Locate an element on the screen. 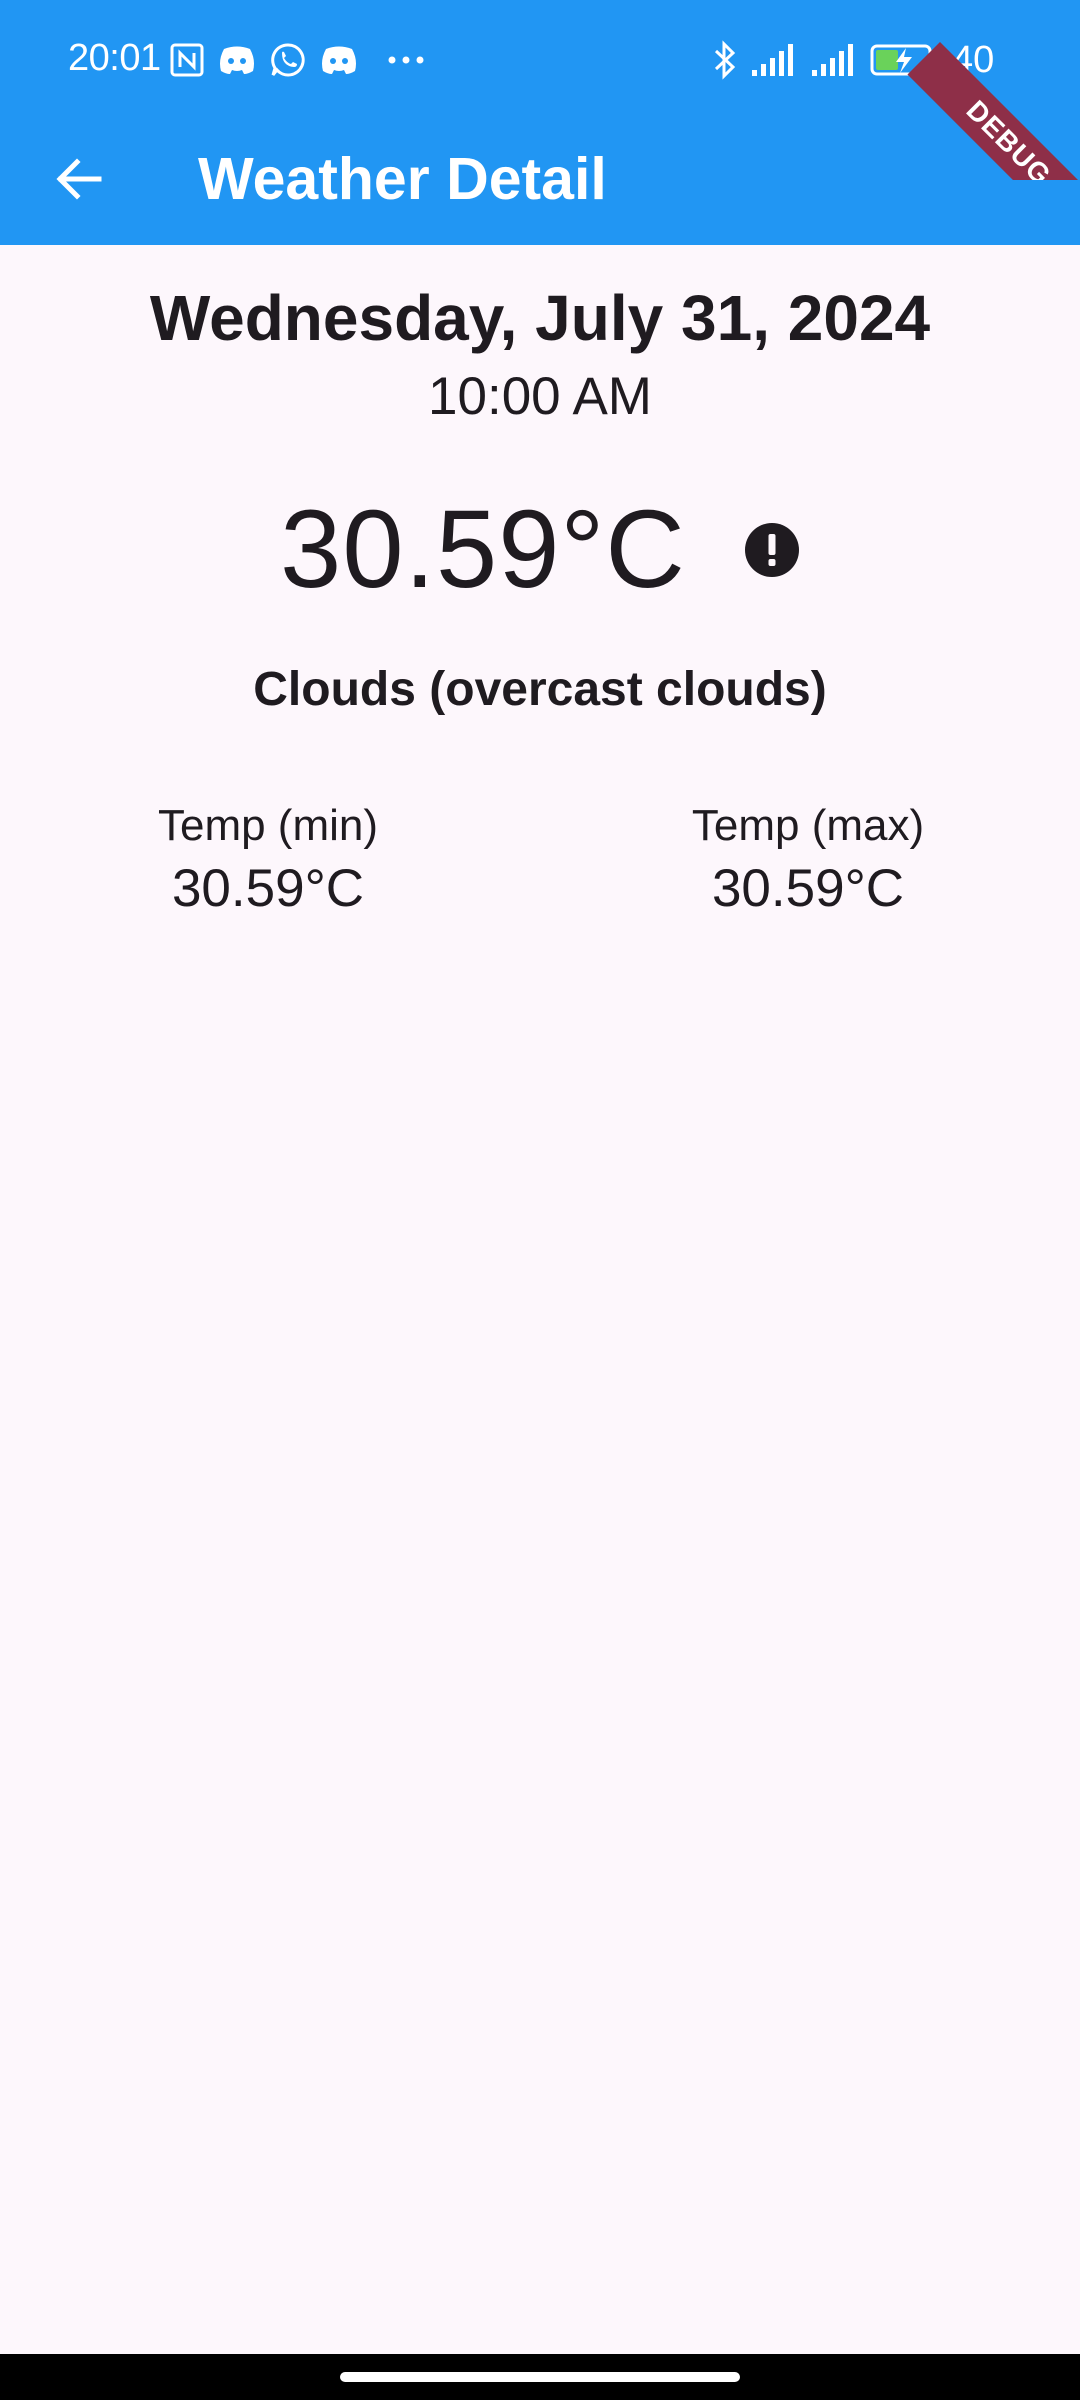 The height and width of the screenshot is (2400, 1080). nfc-icon is located at coordinates (187, 60).